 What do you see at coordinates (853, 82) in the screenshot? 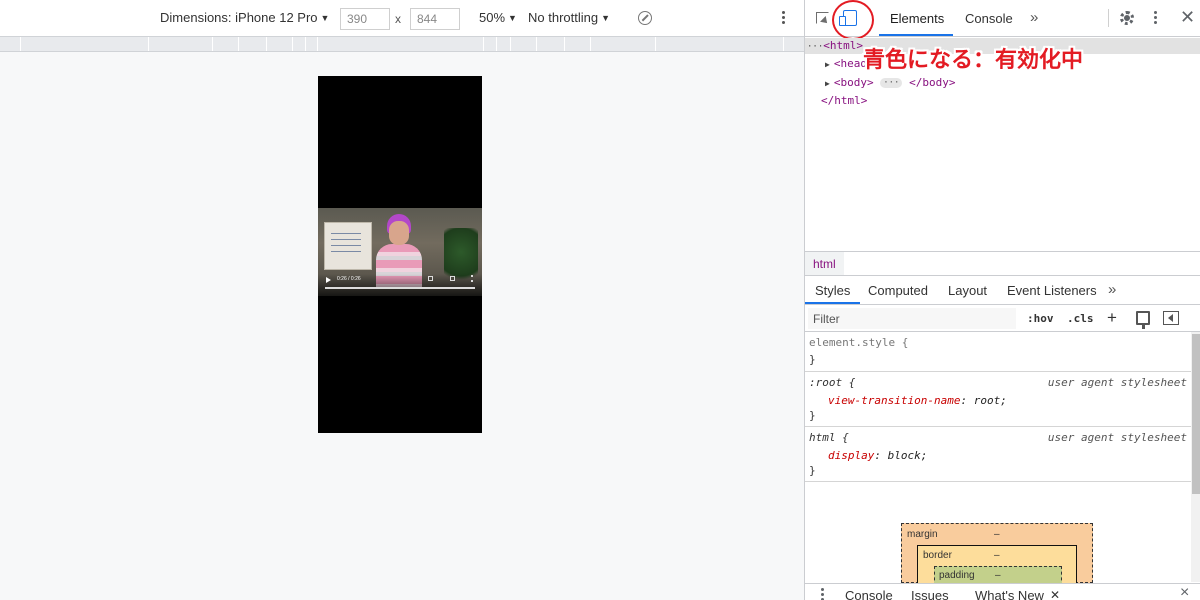
I see `body-open-tag: <body>` at bounding box center [853, 82].